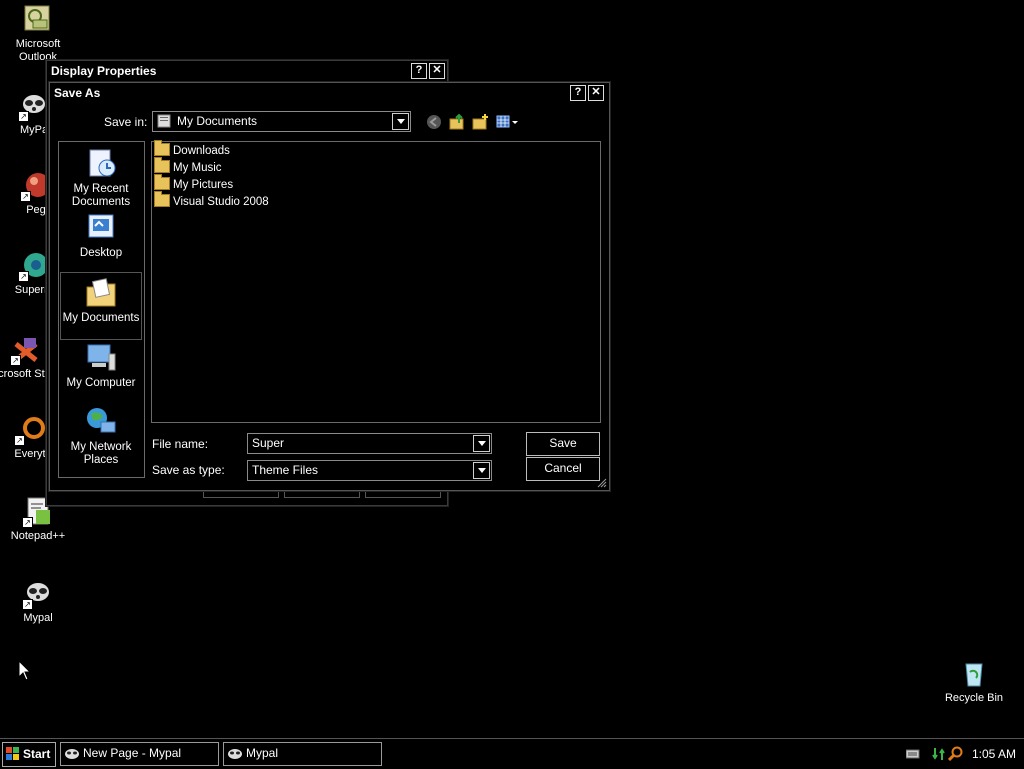 The width and height of the screenshot is (1024, 769). I want to click on visual-studio-icon: ↗, so click(26, 350).